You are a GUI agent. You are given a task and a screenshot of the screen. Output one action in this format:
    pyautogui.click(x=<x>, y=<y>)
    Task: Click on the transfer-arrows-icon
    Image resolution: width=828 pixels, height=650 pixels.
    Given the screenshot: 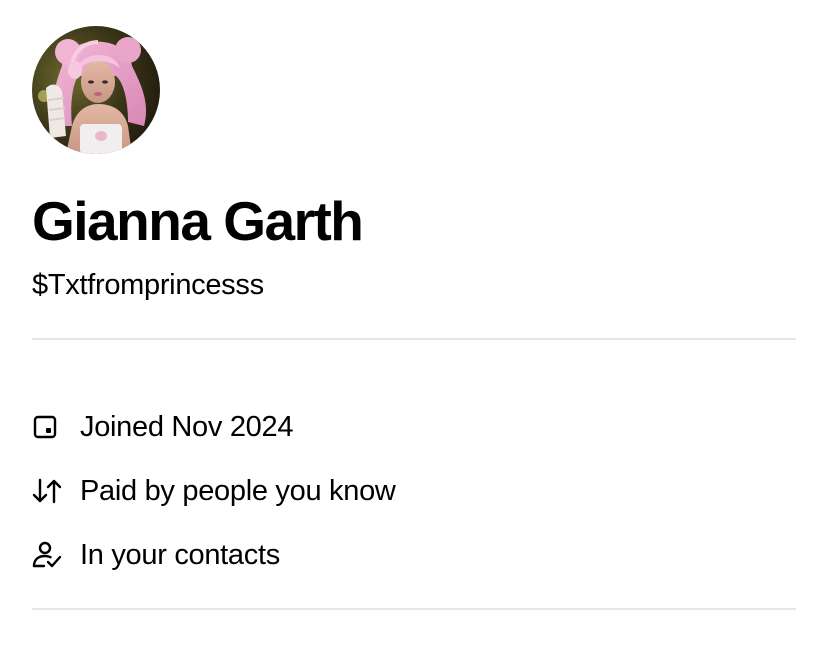 What is the action you would take?
    pyautogui.click(x=48, y=491)
    